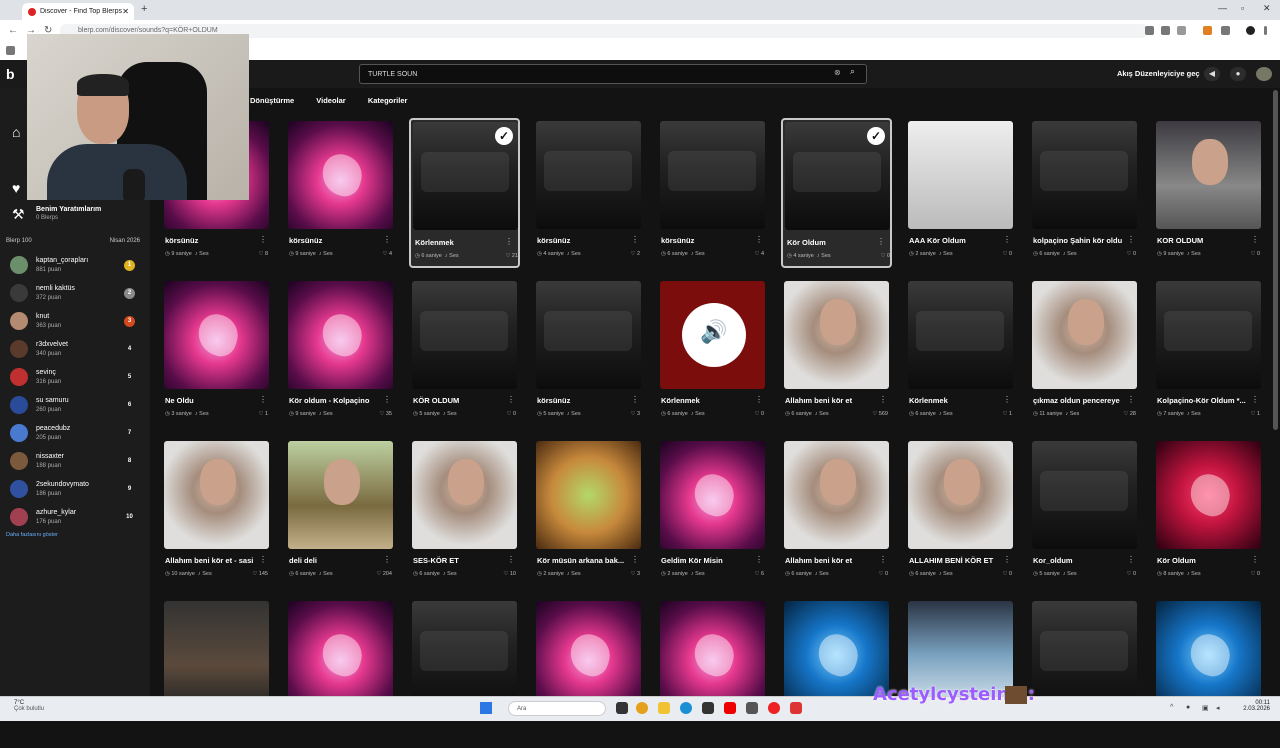  Describe the element at coordinates (74, 517) in the screenshot. I see `leaderboard-row: azhure_kylar 176 puan 10` at that location.